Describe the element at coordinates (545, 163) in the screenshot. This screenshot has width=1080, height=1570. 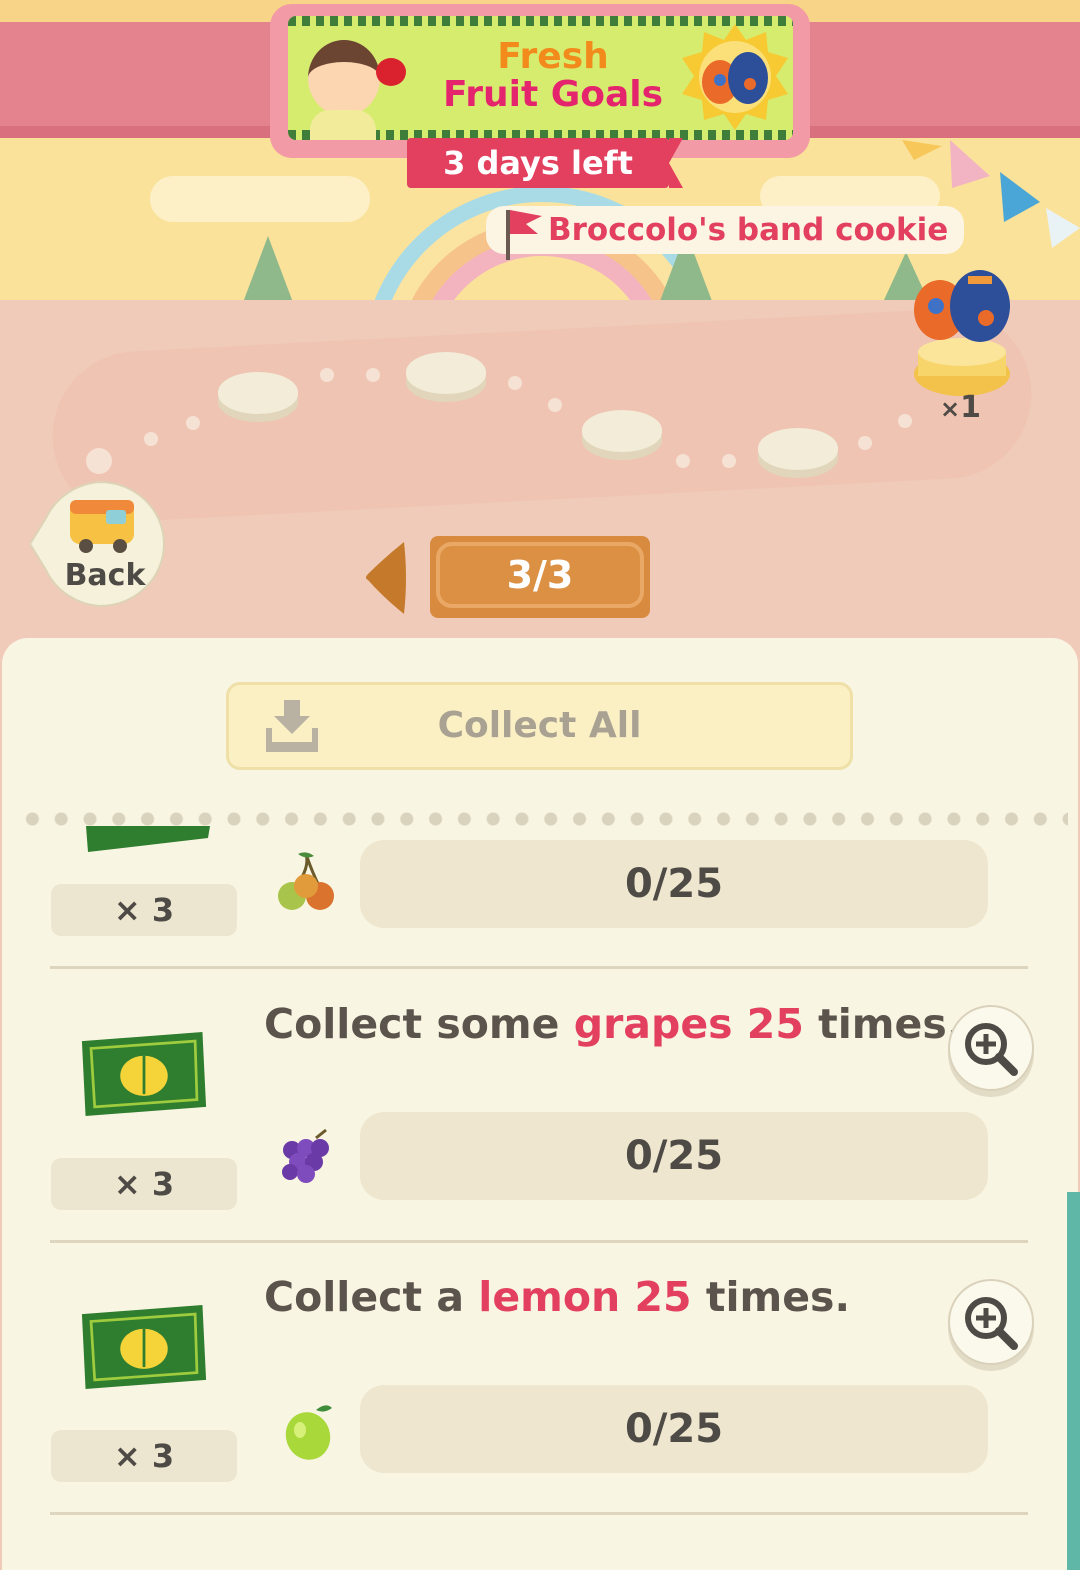
I see `time-left-badge: 3 days left` at that location.